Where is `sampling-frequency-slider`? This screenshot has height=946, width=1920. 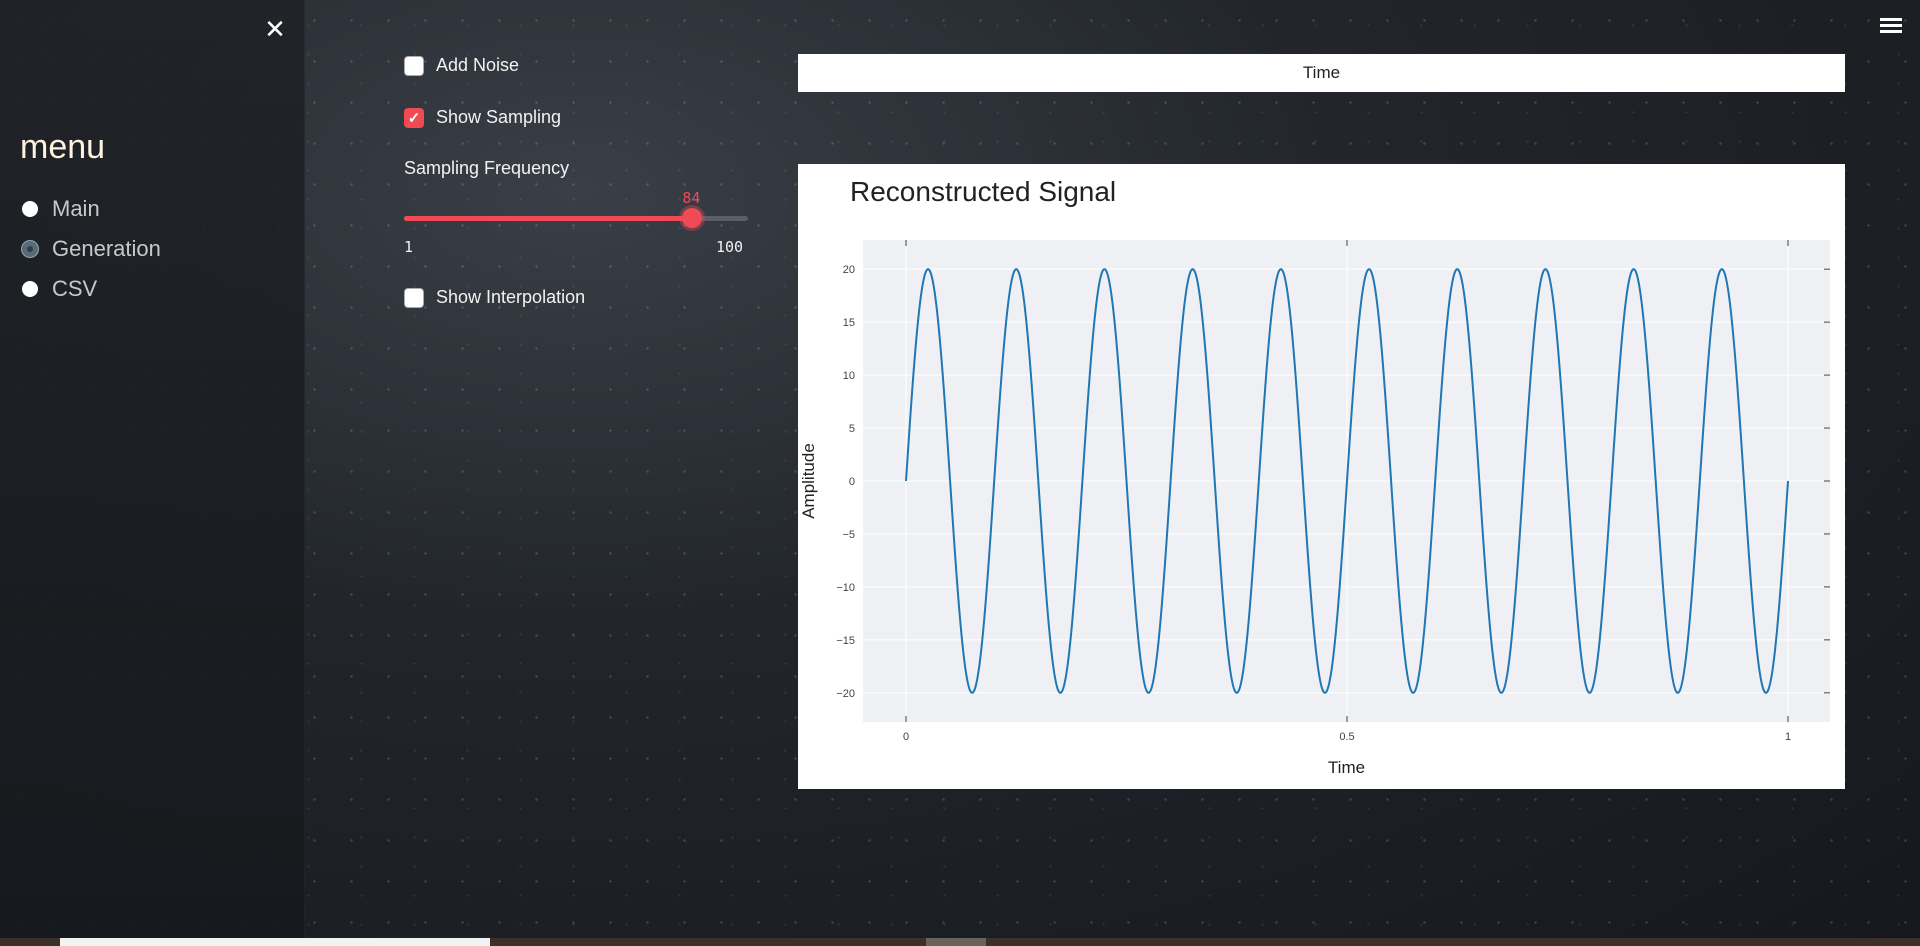 sampling-frequency-slider is located at coordinates (576, 218).